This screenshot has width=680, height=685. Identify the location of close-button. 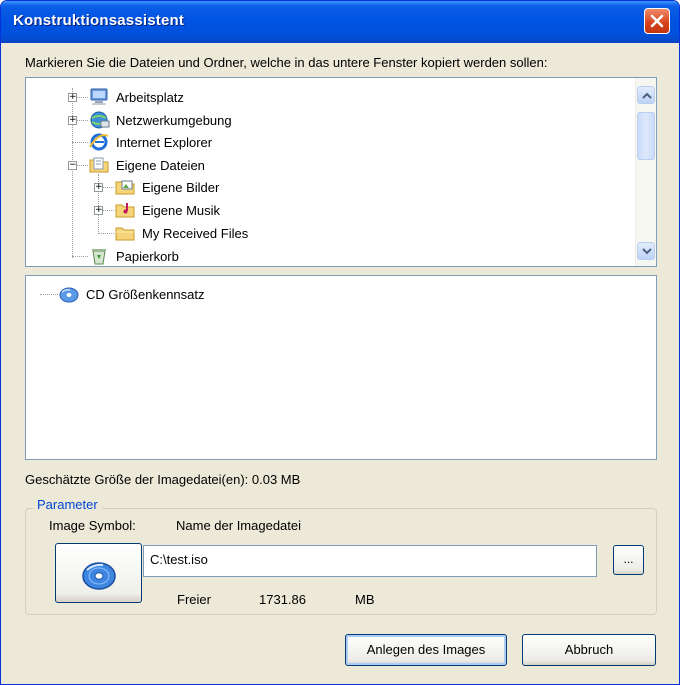
(657, 21).